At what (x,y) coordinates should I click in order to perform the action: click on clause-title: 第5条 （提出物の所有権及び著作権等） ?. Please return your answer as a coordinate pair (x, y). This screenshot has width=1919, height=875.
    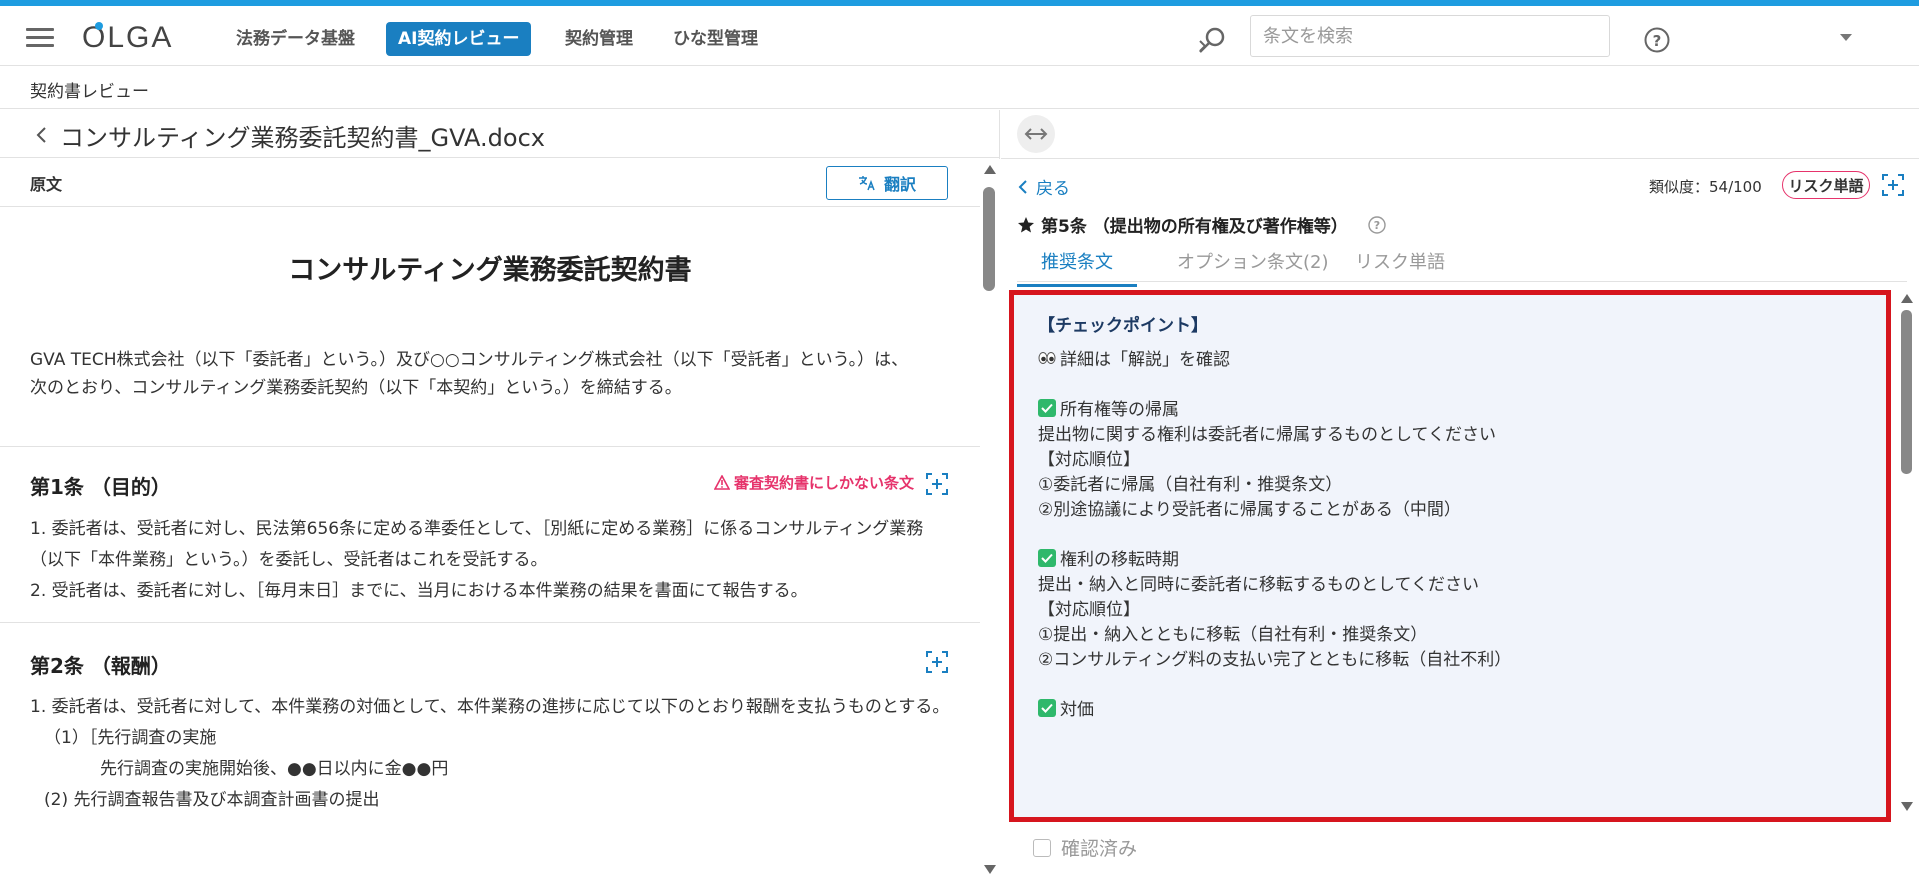
    Looking at the image, I should click on (1201, 224).